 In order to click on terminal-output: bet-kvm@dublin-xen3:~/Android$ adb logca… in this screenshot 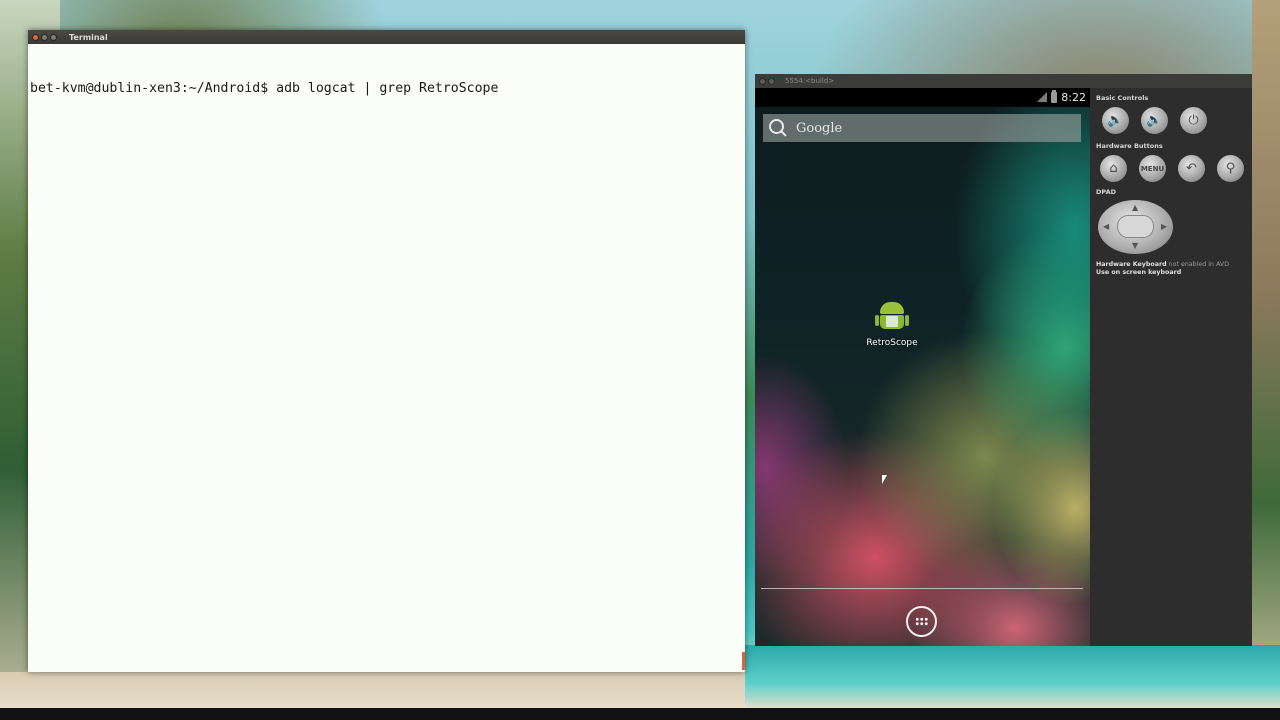, I will do `click(386, 88)`.